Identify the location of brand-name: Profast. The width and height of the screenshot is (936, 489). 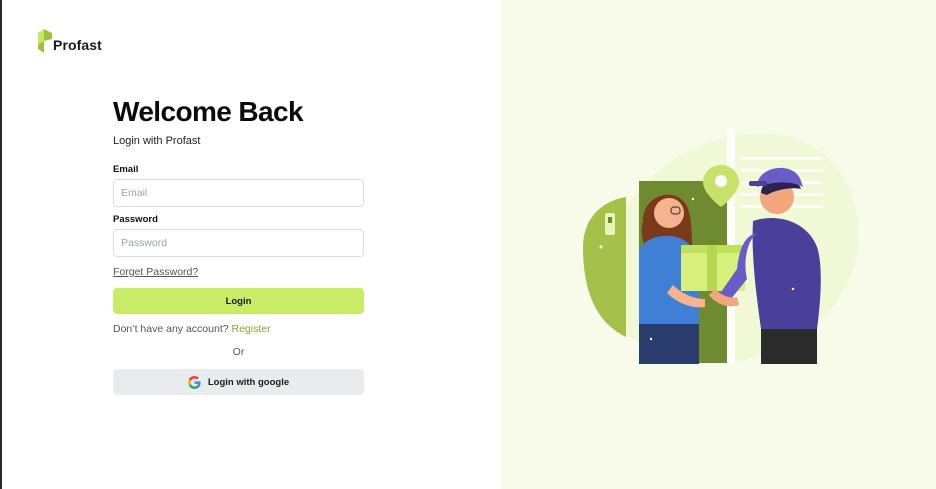
(77, 45).